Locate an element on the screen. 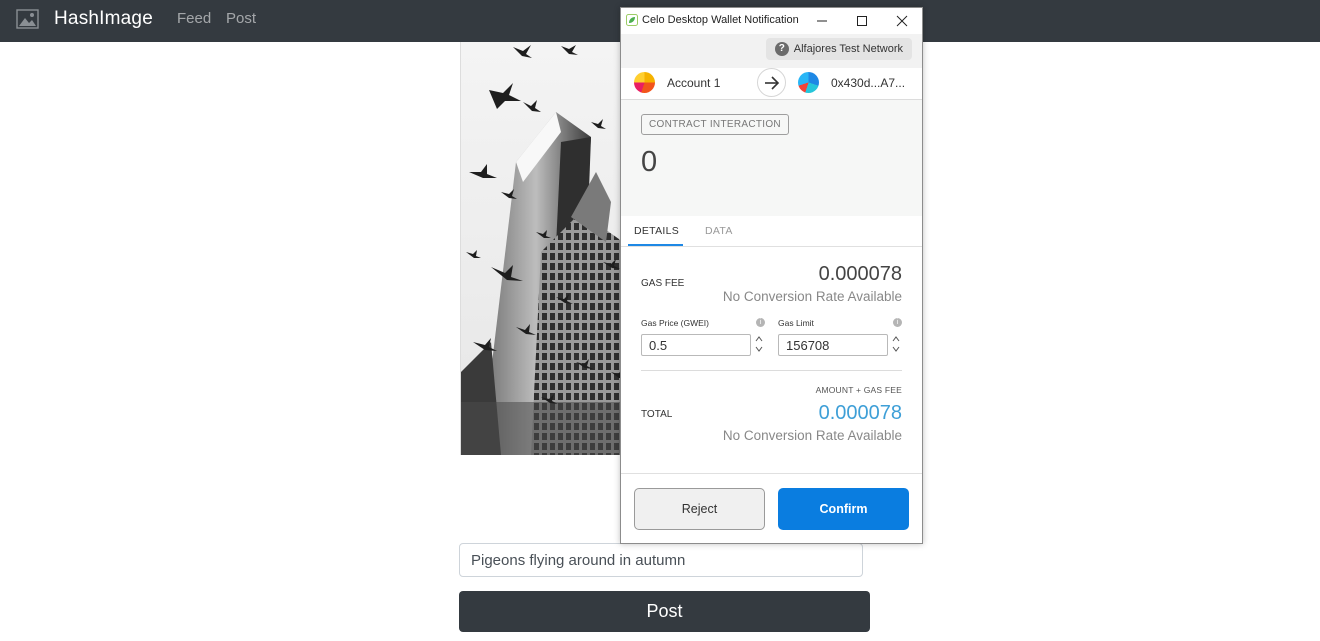 The height and width of the screenshot is (641, 1320). celo-app-icon is located at coordinates (632, 20).